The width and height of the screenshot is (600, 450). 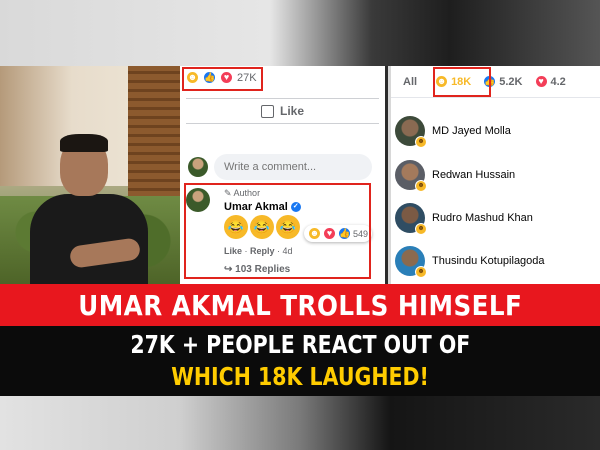 What do you see at coordinates (291, 111) in the screenshot?
I see `like-button-label: Like` at bounding box center [291, 111].